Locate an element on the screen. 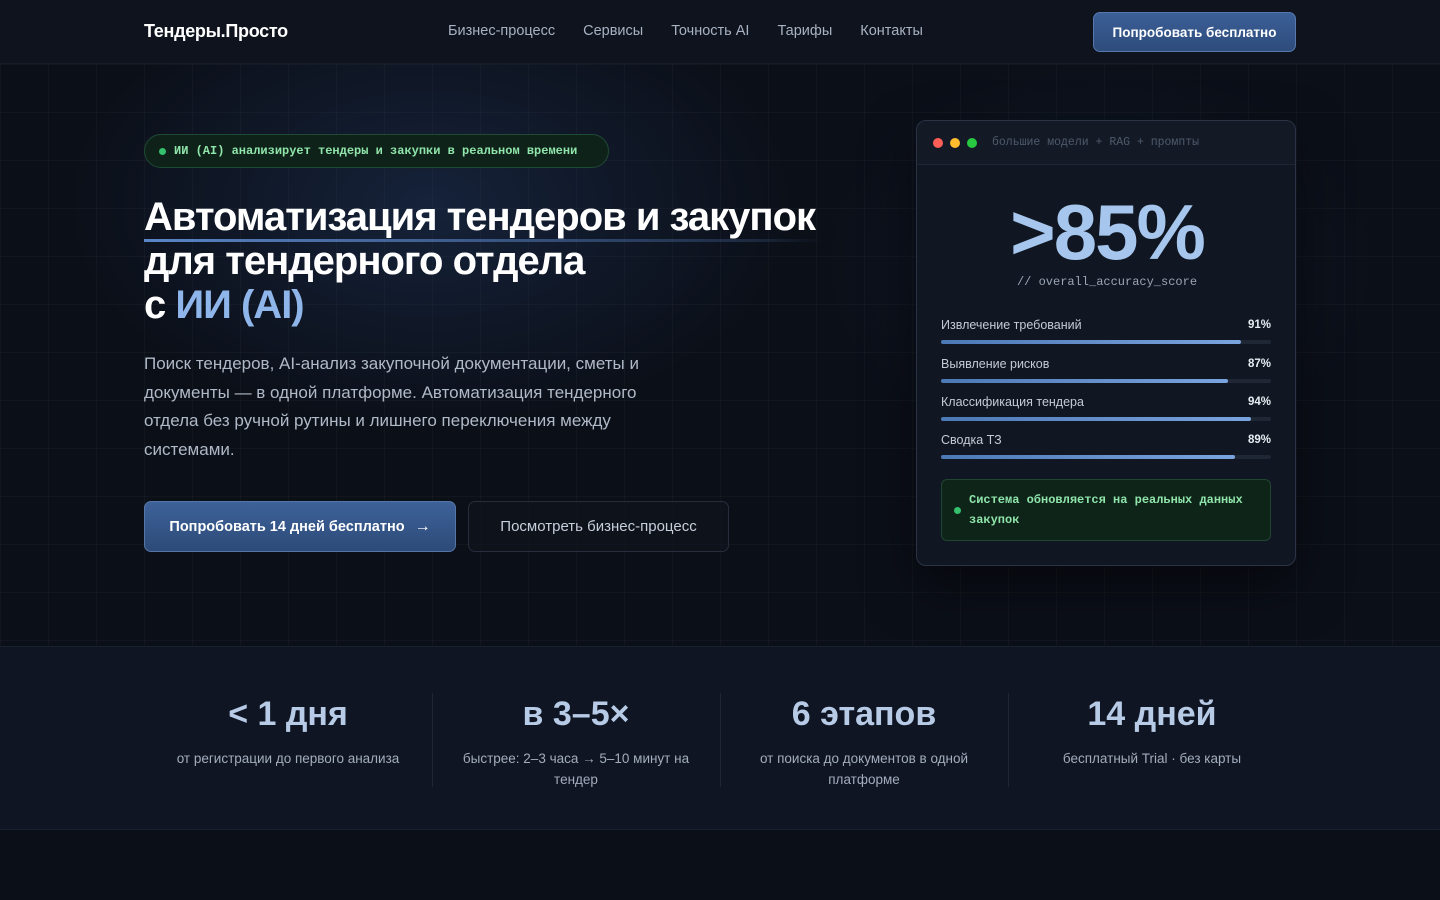 The image size is (1440, 900). accuracy-value: >85% is located at coordinates (1108, 232).